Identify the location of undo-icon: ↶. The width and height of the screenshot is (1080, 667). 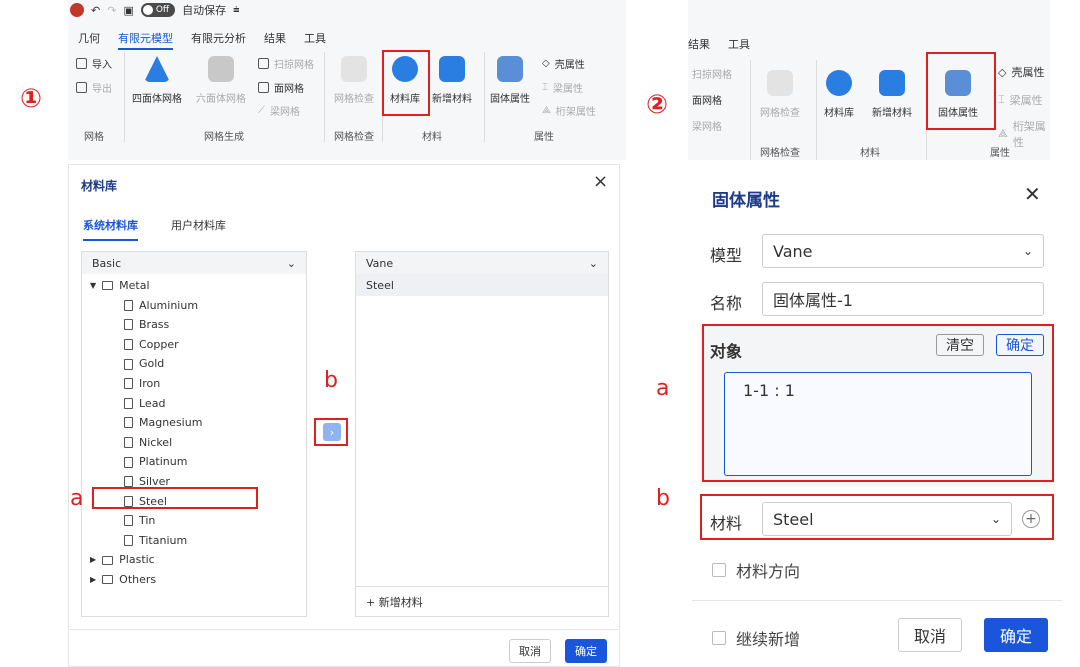
(95, 10).